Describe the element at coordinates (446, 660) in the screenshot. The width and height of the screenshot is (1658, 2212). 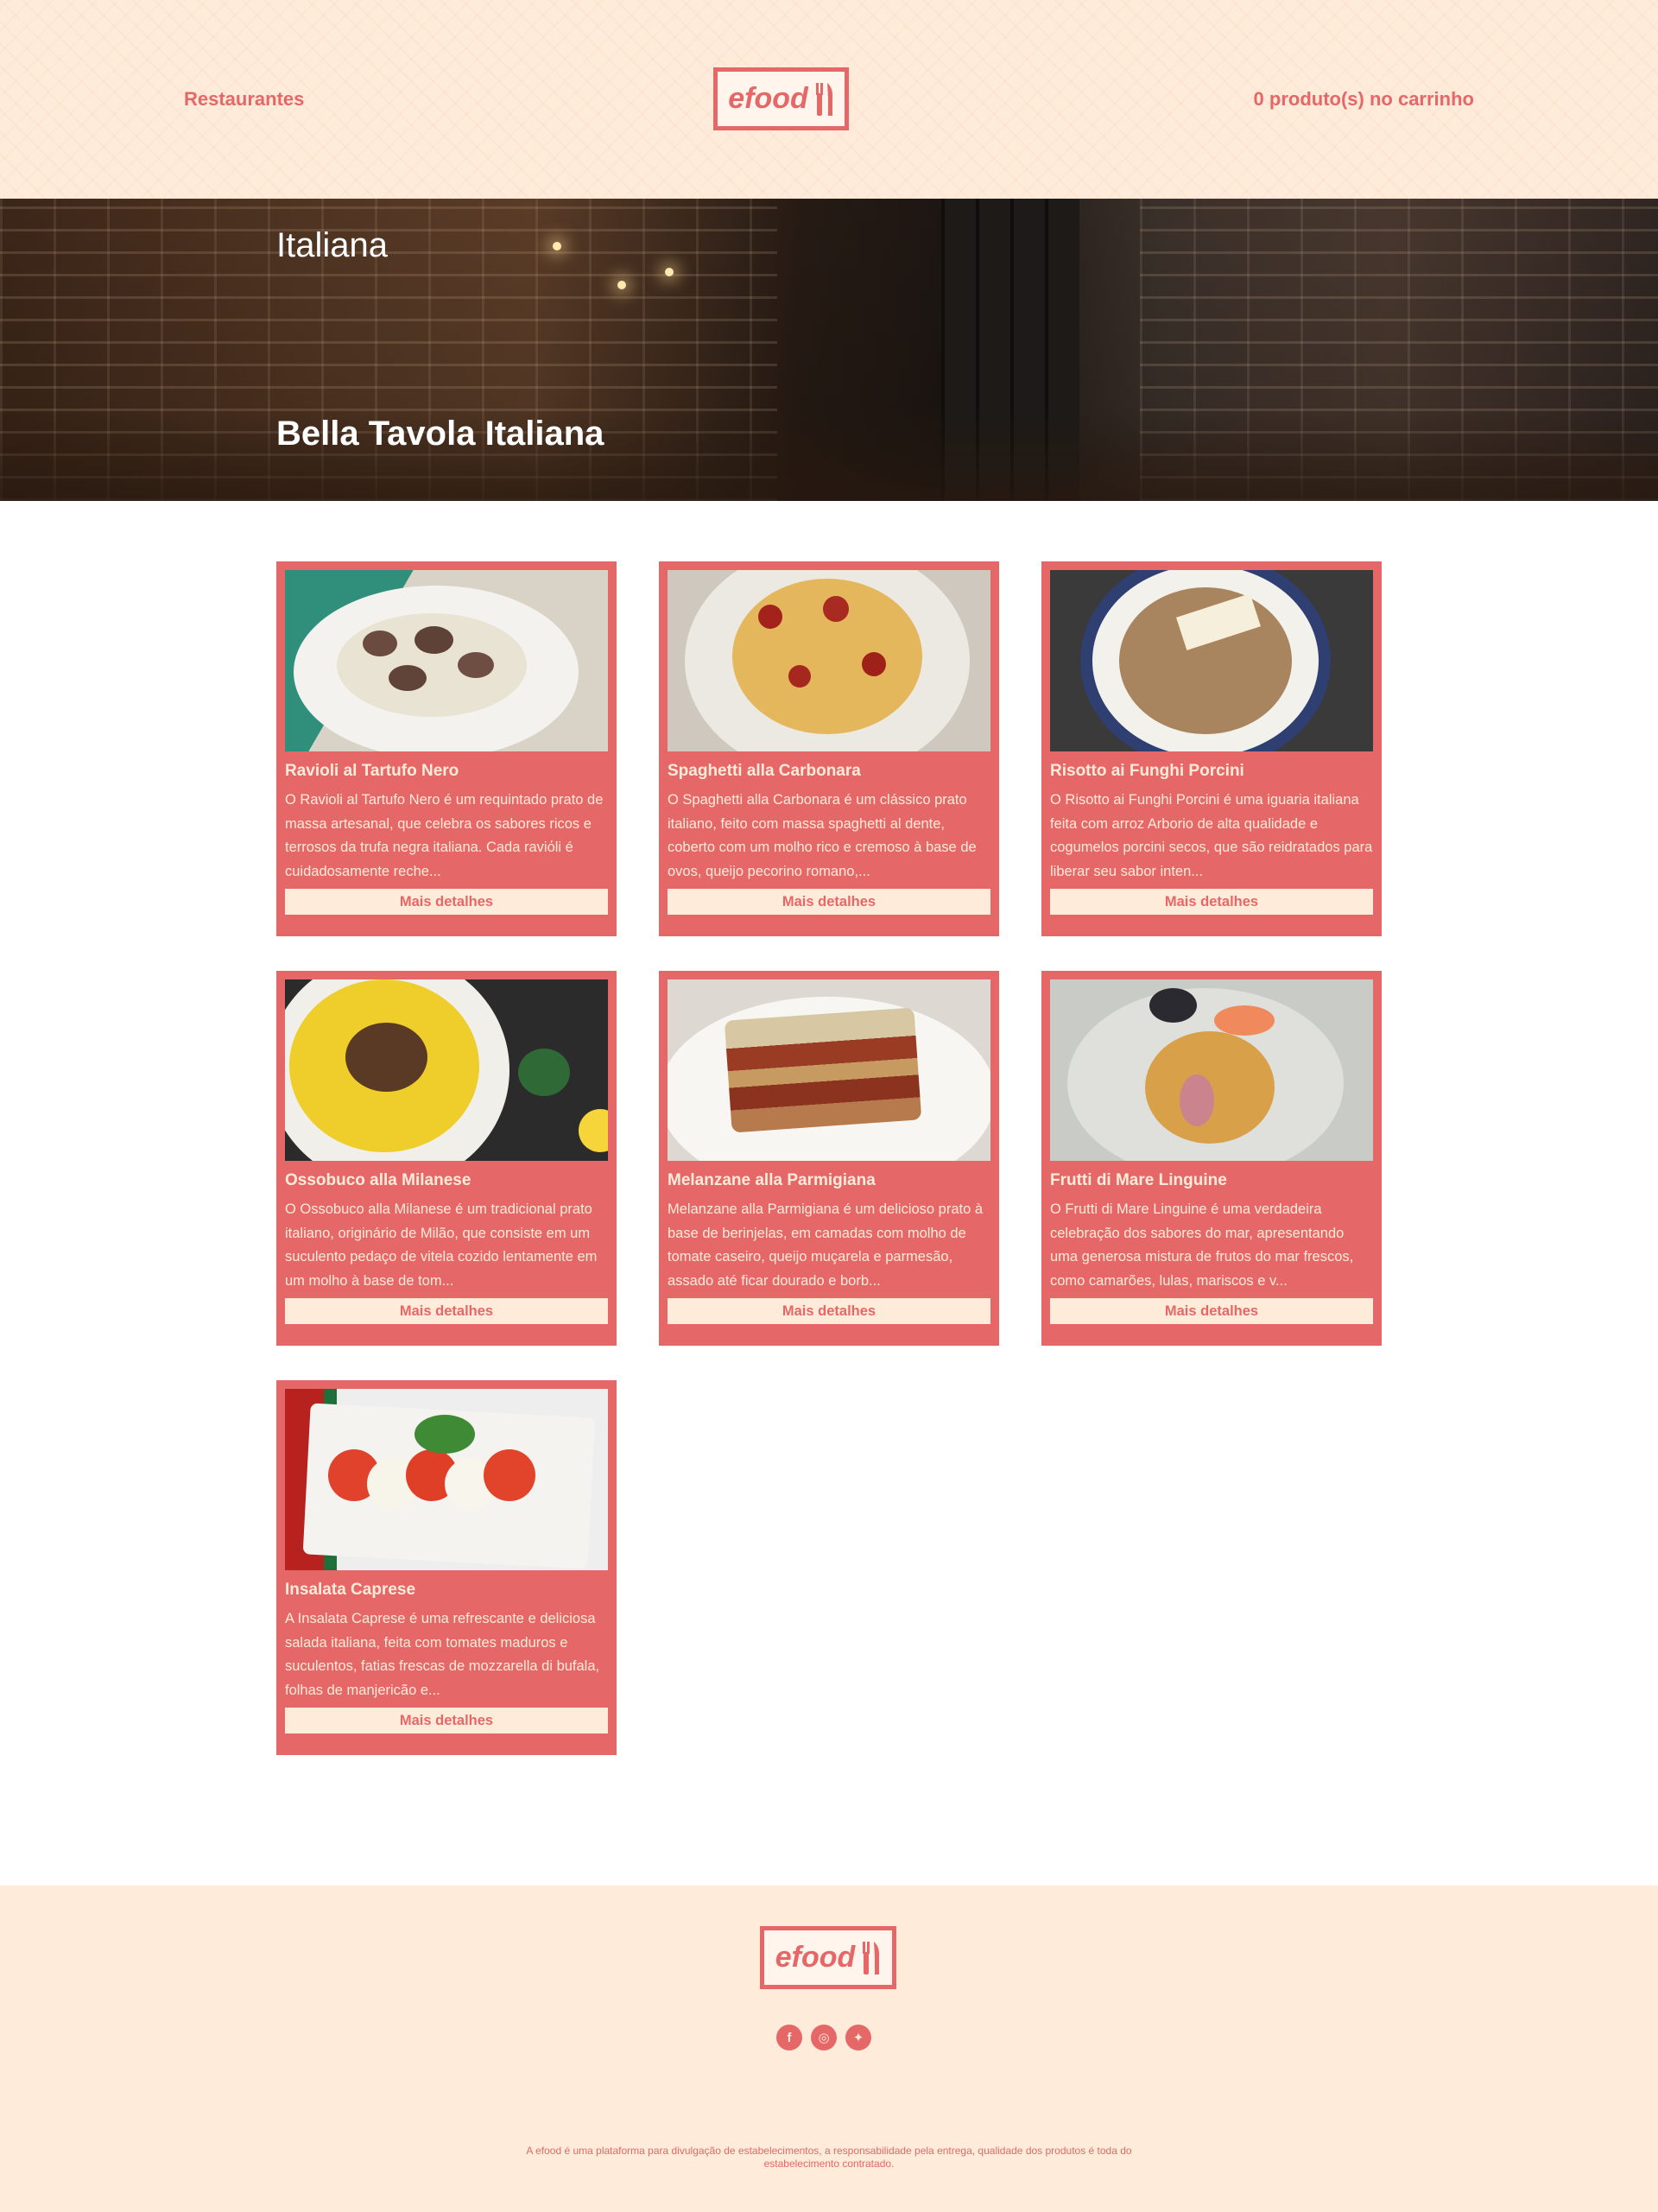
I see `ravioli-photo` at that location.